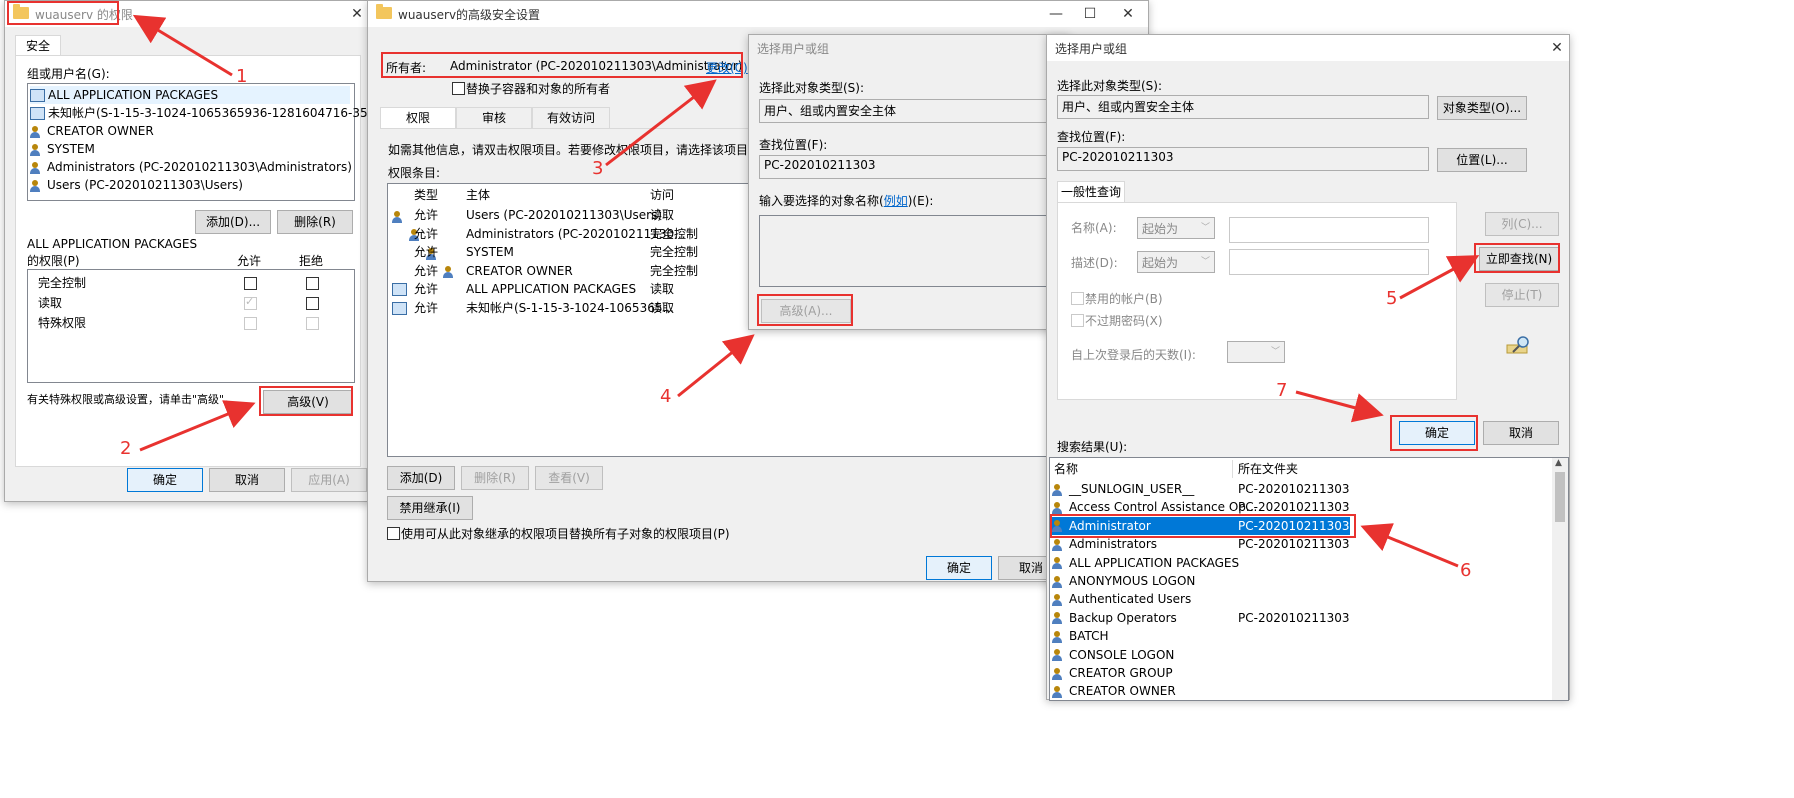 The image size is (1794, 798). I want to click on annotation-number: 6, so click(1466, 570).